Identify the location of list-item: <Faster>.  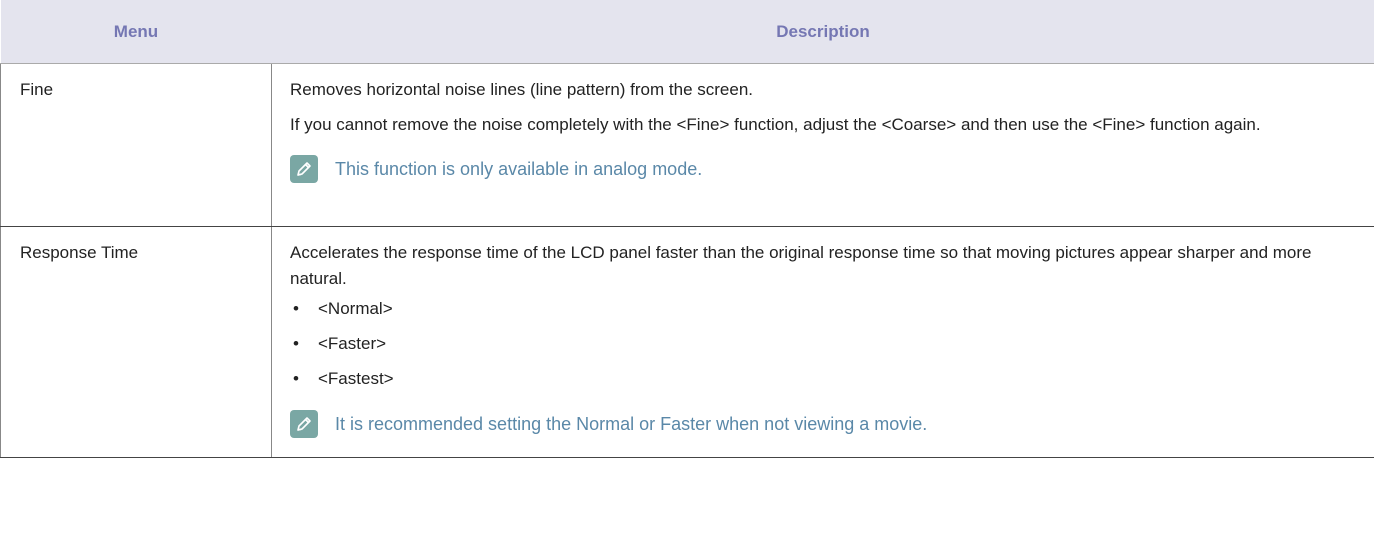
(817, 344).